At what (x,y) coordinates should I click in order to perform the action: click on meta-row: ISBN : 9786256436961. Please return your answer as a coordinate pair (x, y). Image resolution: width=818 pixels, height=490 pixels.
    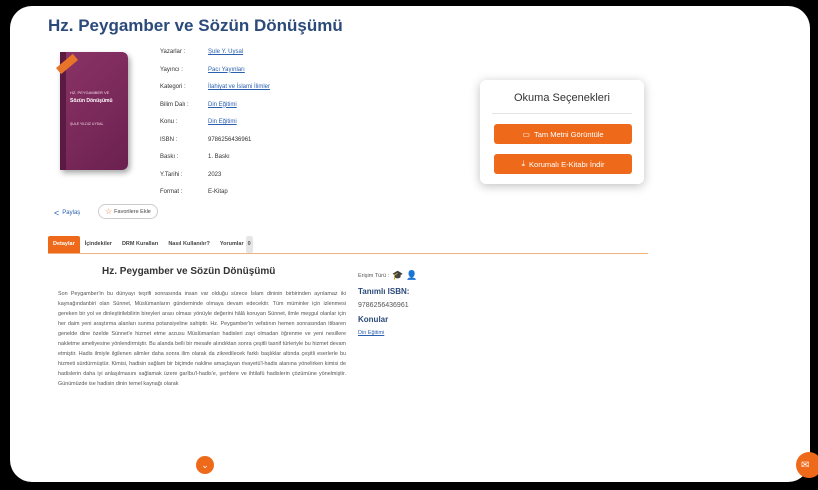
    Looking at the image, I should click on (215, 141).